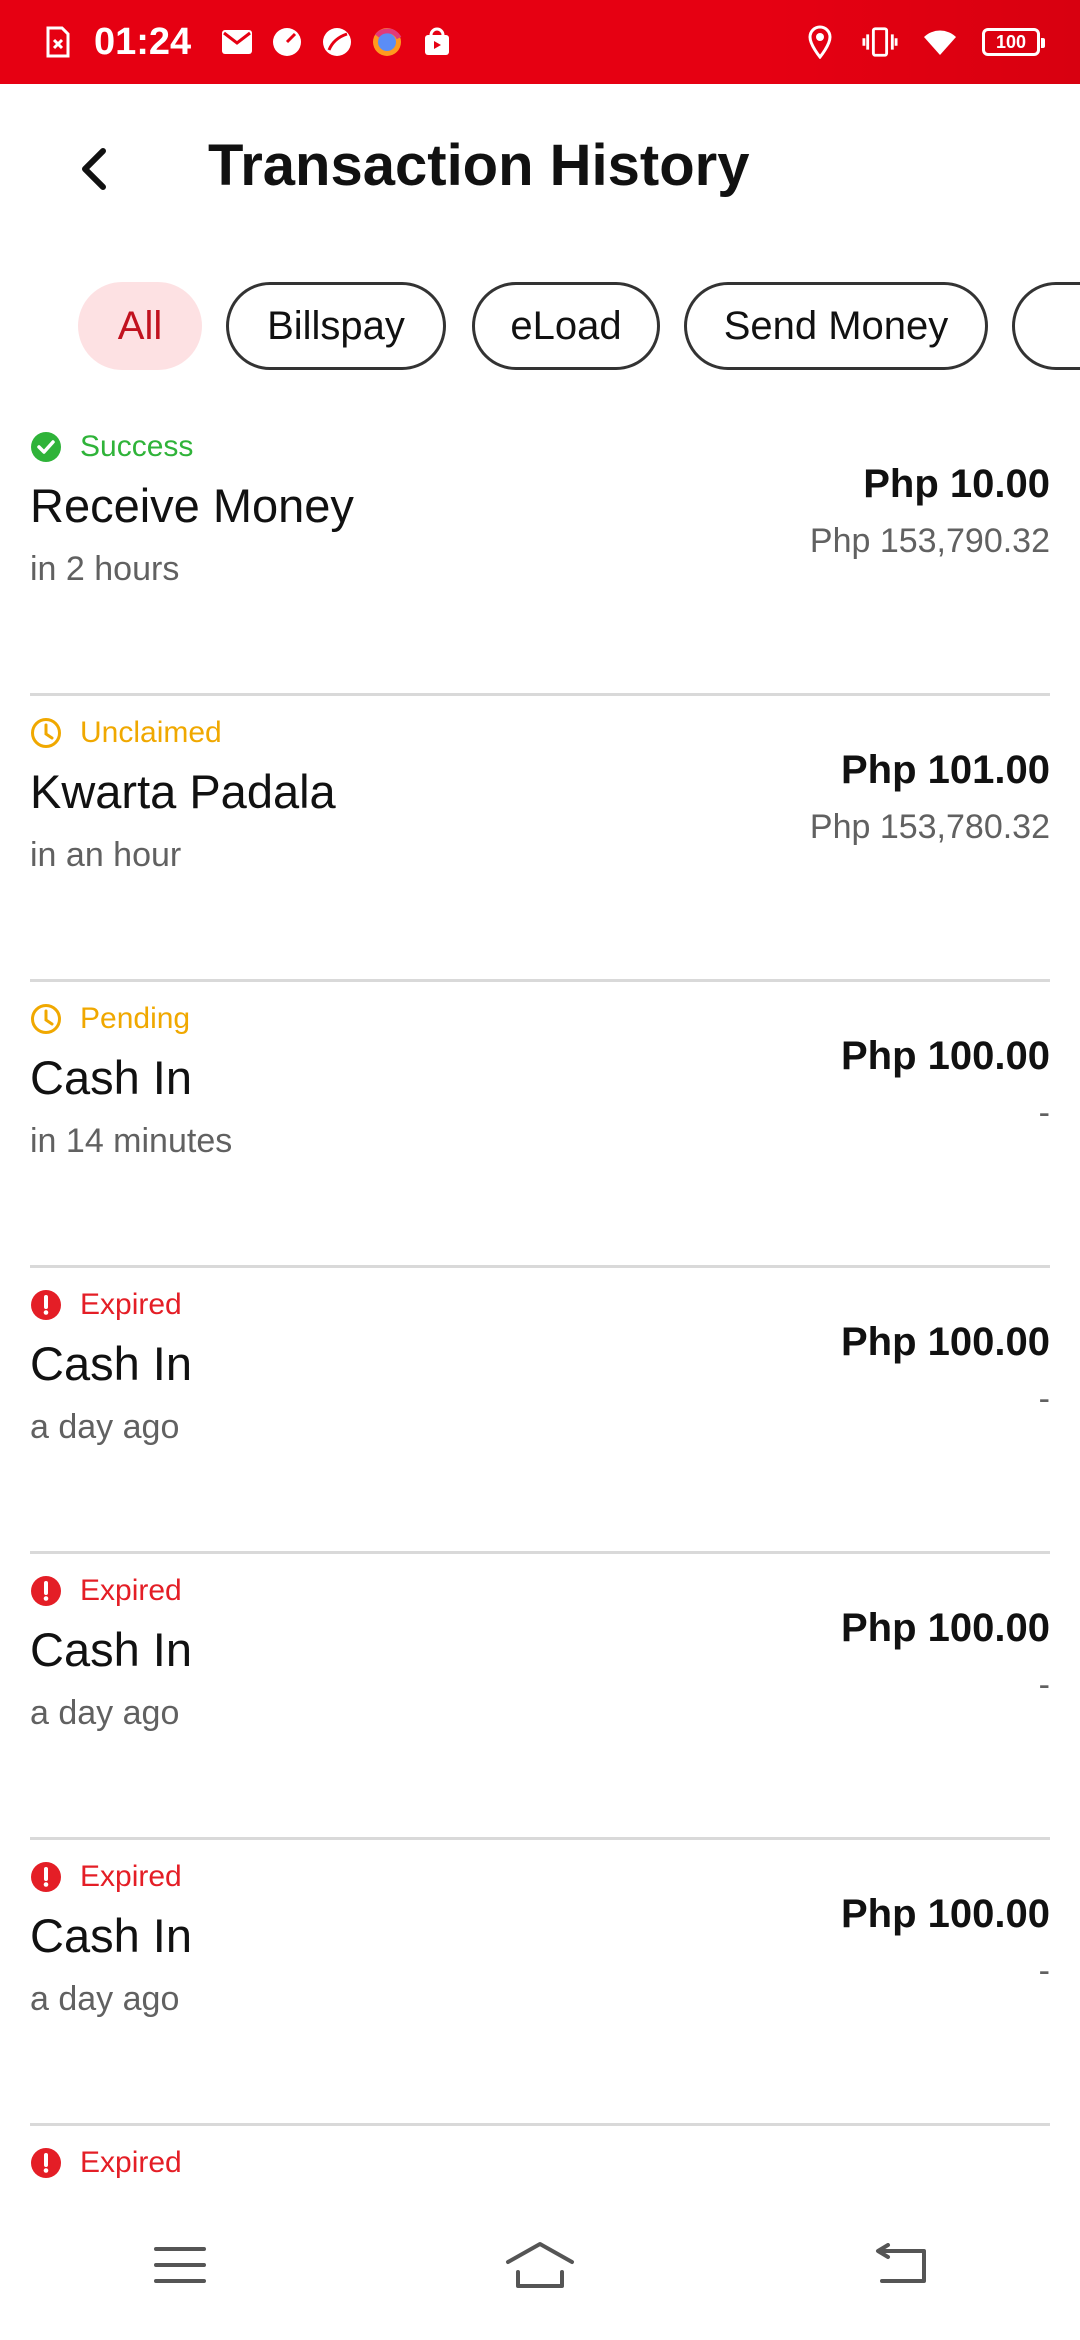  I want to click on transaction-amount: Php 10.00, so click(956, 484).